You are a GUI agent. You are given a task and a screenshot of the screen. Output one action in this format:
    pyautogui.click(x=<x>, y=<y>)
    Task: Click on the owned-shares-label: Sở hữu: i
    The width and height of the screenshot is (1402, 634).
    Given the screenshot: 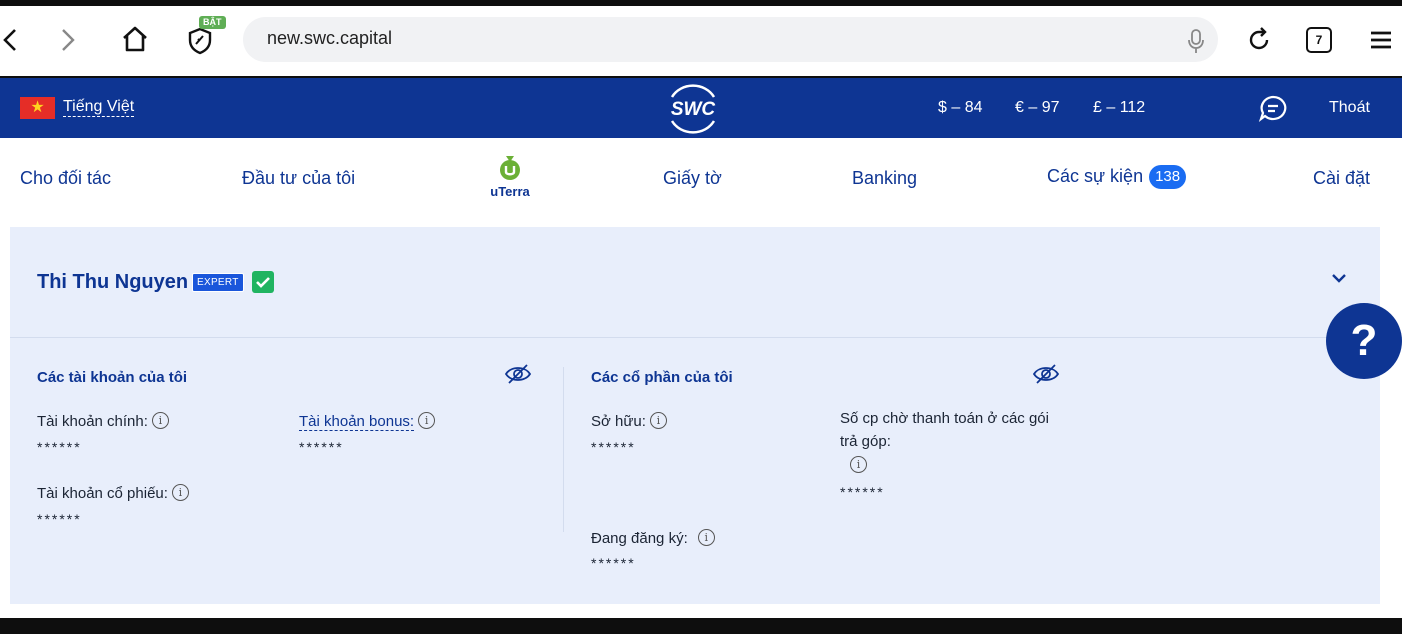 What is the action you would take?
    pyautogui.click(x=629, y=421)
    